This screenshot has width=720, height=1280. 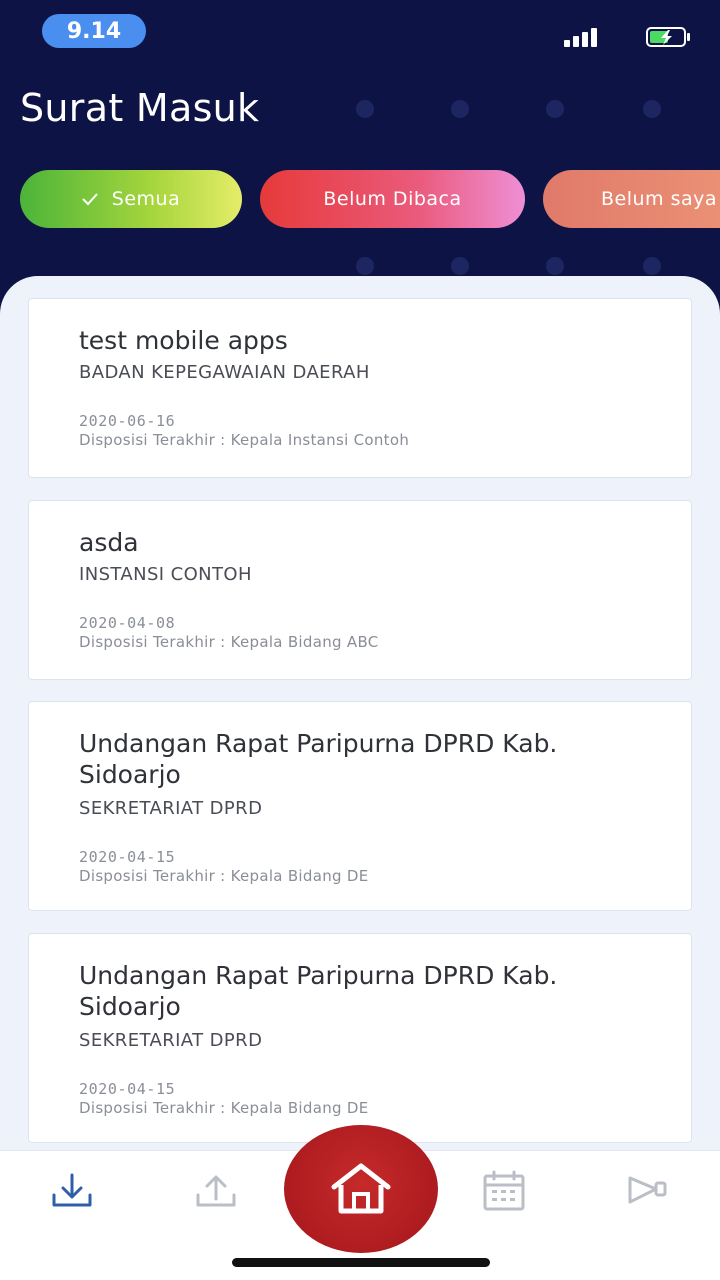 What do you see at coordinates (229, 642) in the screenshot?
I see `letter-disposition: Disposisi Terakhir : Kepala Bidang ABC` at bounding box center [229, 642].